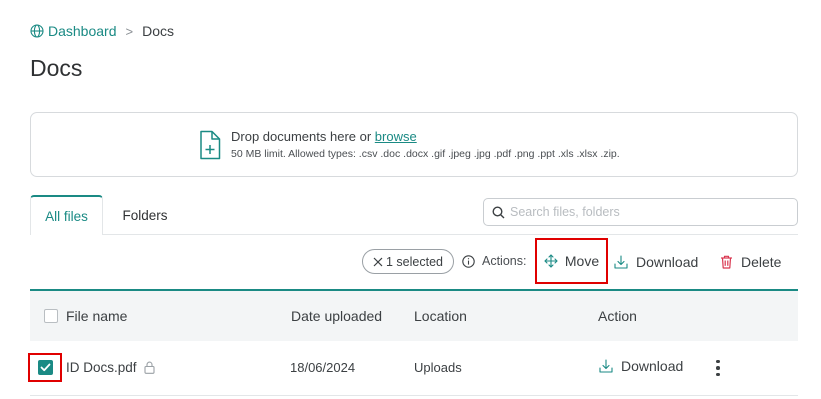  I want to click on search-input, so click(650, 212).